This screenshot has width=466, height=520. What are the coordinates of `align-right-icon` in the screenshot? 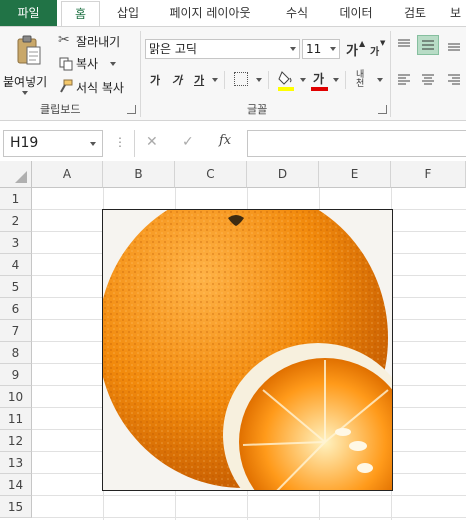 It's located at (454, 79).